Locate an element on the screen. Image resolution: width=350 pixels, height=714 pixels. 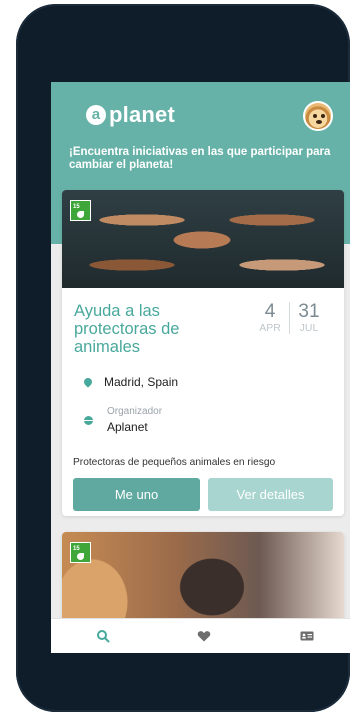
start-date: 4 APR is located at coordinates (270, 318).